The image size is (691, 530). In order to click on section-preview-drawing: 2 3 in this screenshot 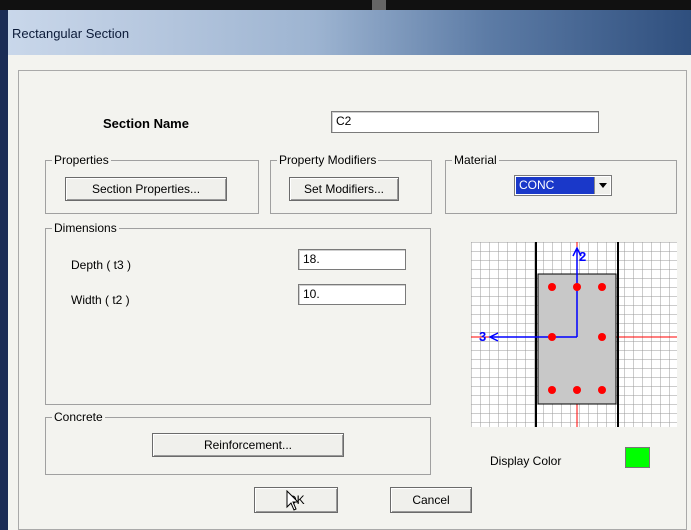, I will do `click(574, 334)`.